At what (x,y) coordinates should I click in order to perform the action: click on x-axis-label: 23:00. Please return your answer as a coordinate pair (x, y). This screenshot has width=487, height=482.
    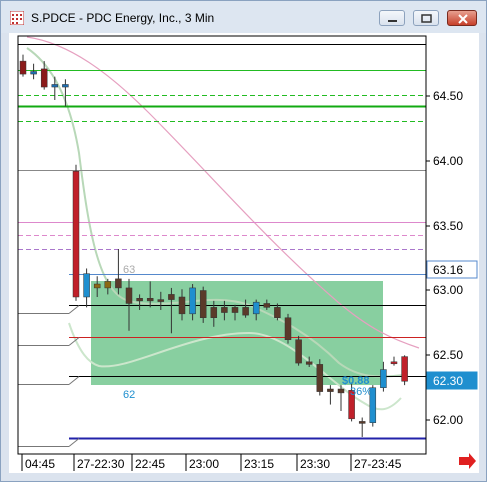
    Looking at the image, I should click on (204, 464).